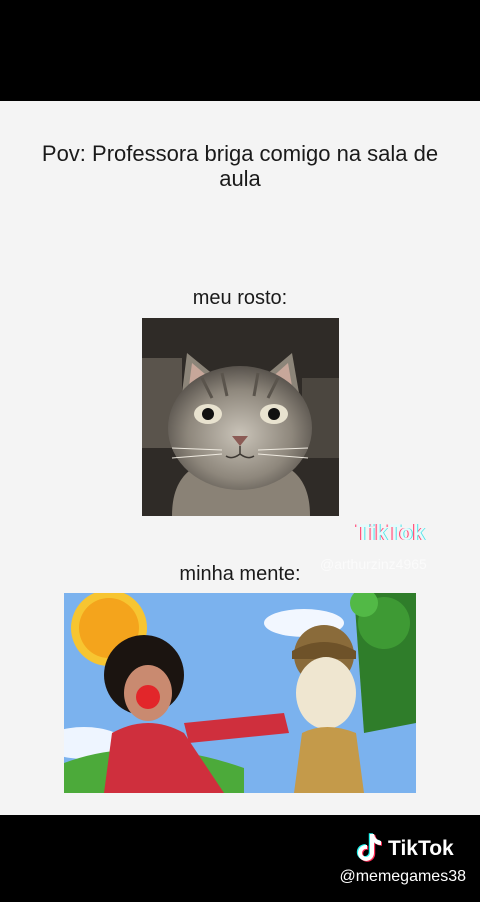 The height and width of the screenshot is (902, 480). What do you see at coordinates (390, 532) in the screenshot?
I see `watermark-logo: TikTok` at bounding box center [390, 532].